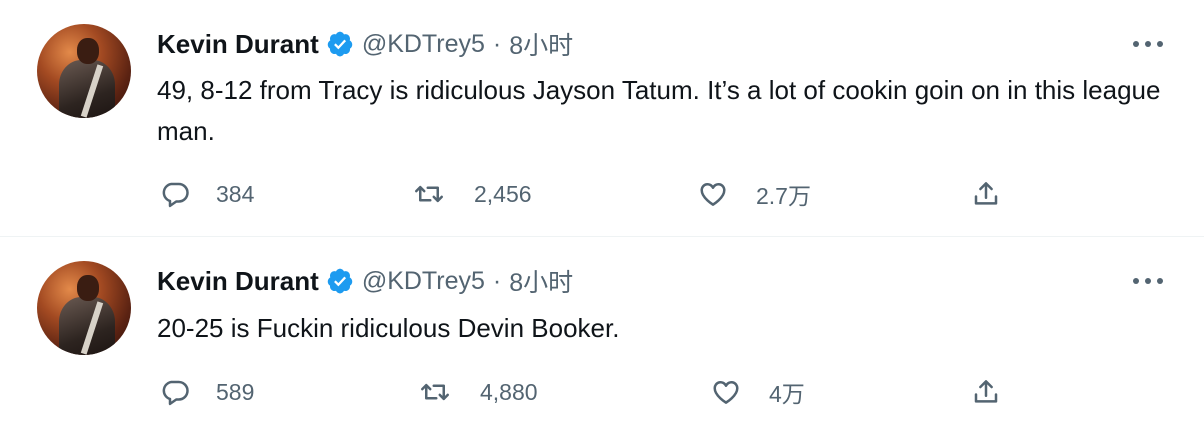  I want to click on retweet-count: 2,456, so click(503, 193).